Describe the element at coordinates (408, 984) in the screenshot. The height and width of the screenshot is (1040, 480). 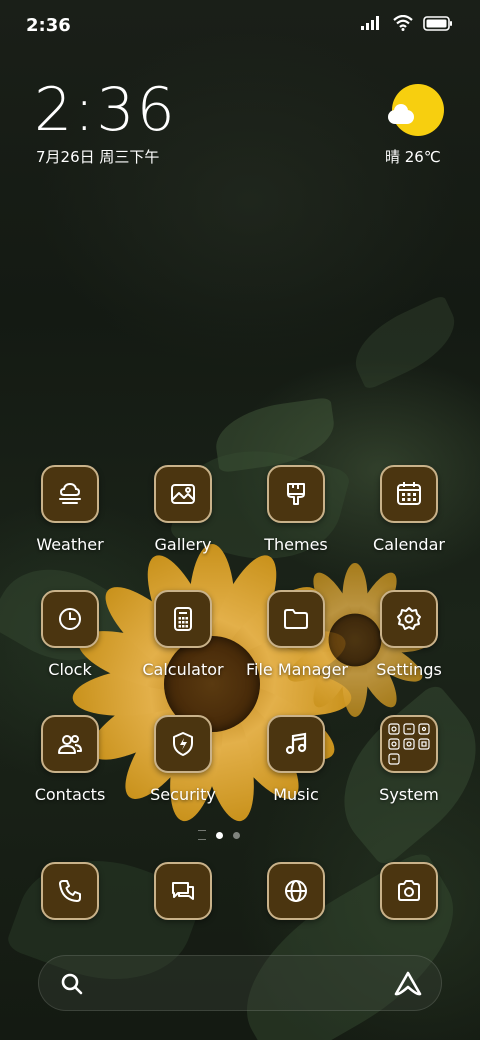
I see `assistant-icon` at that location.